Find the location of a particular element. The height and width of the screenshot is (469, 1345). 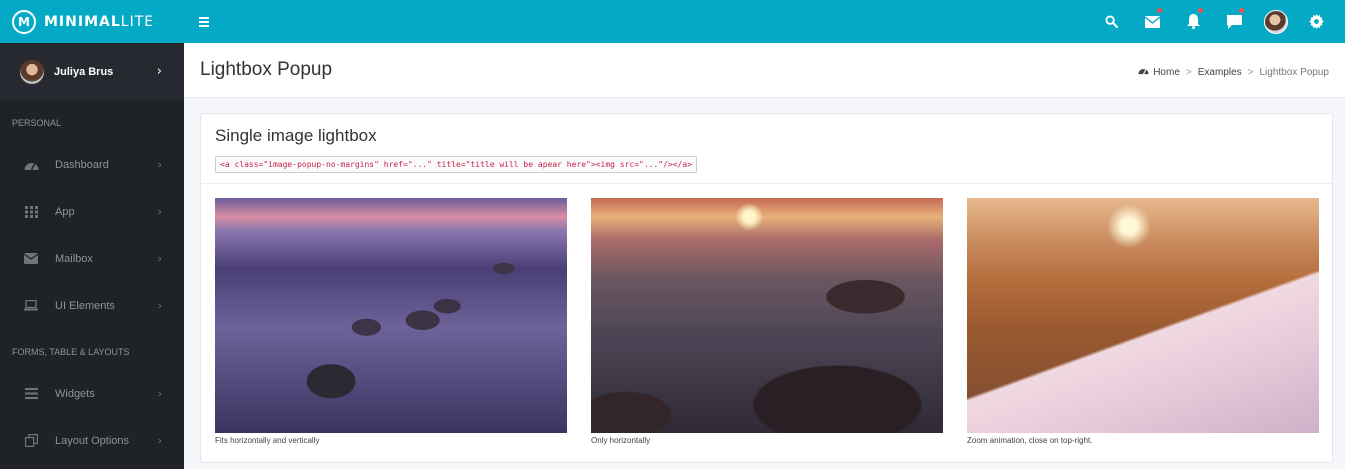

sidebar-section-personal: PERSONAL is located at coordinates (37, 123).